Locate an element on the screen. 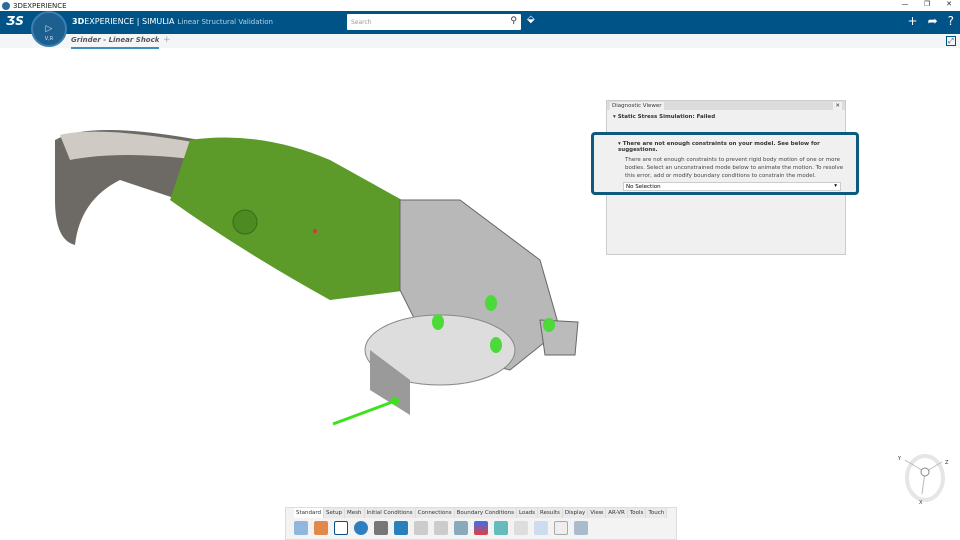 This screenshot has height=540, width=960. tab-connections: Connections is located at coordinates (435, 513).